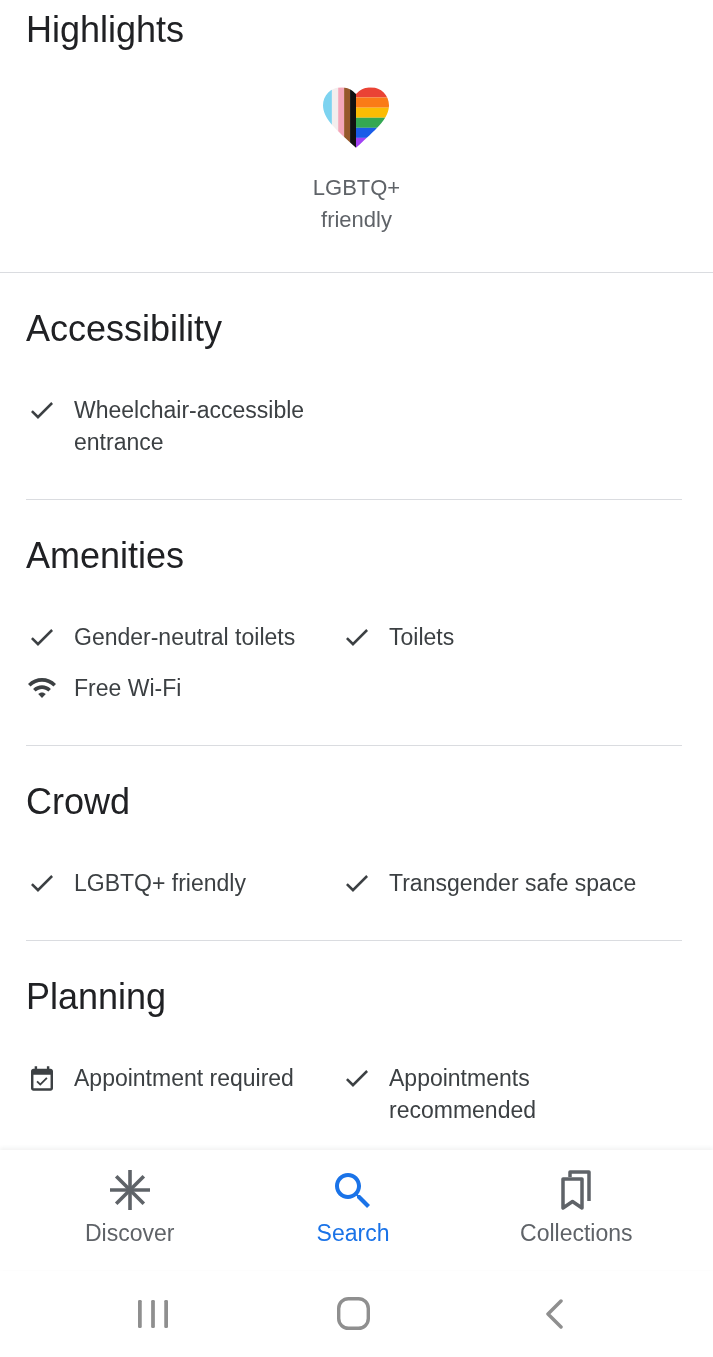 This screenshot has height=1357, width=713. Describe the element at coordinates (184, 1078) in the screenshot. I see `attribute-label: Appointment required` at that location.